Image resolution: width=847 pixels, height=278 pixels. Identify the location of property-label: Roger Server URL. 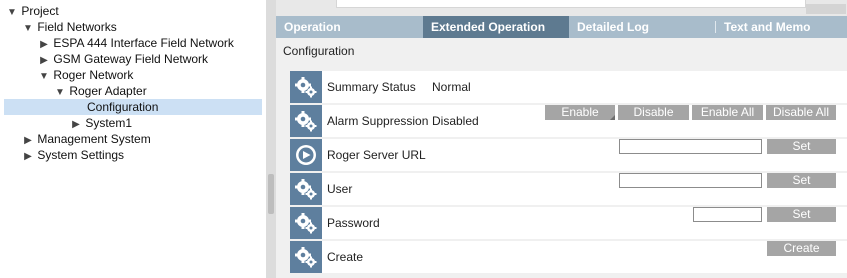
(376, 155).